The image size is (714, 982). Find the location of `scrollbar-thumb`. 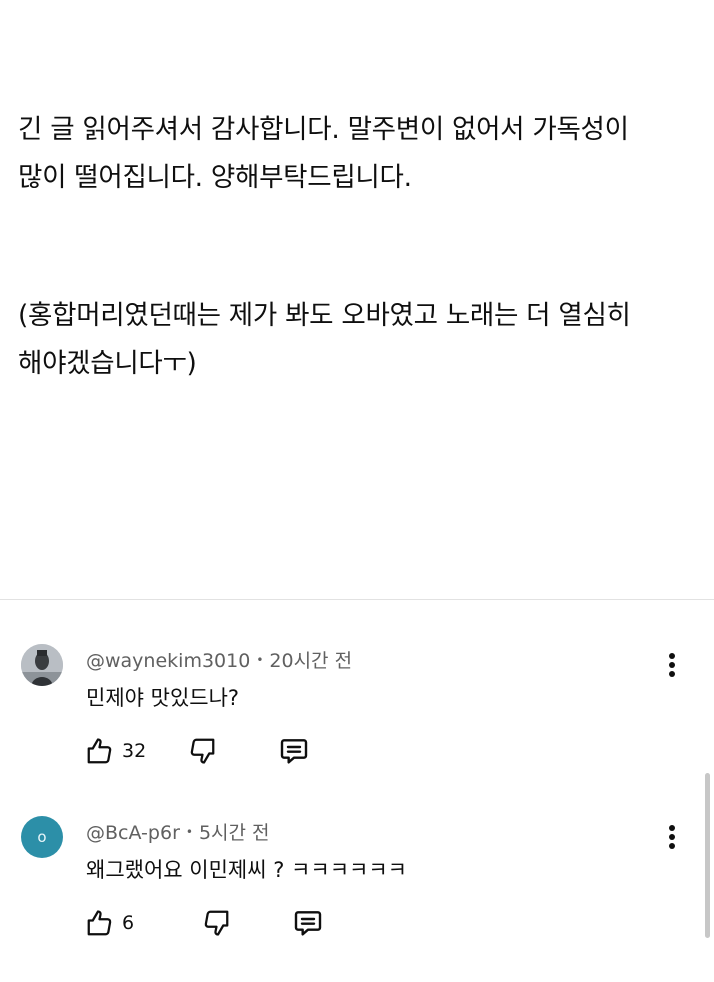

scrollbar-thumb is located at coordinates (707, 855).